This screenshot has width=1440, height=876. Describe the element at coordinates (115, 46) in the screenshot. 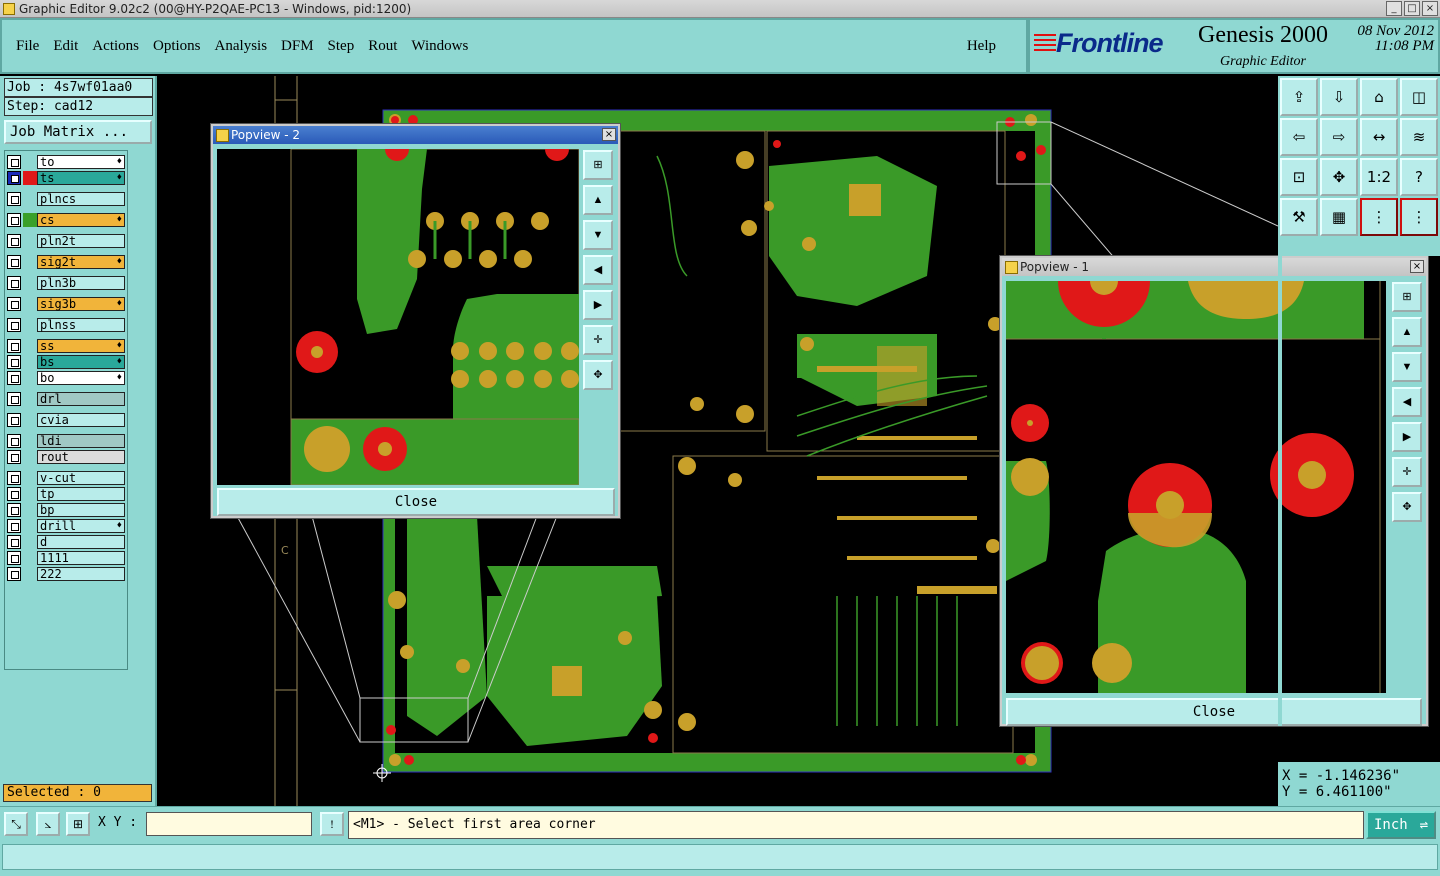

I see `menu-actions: Actions` at that location.